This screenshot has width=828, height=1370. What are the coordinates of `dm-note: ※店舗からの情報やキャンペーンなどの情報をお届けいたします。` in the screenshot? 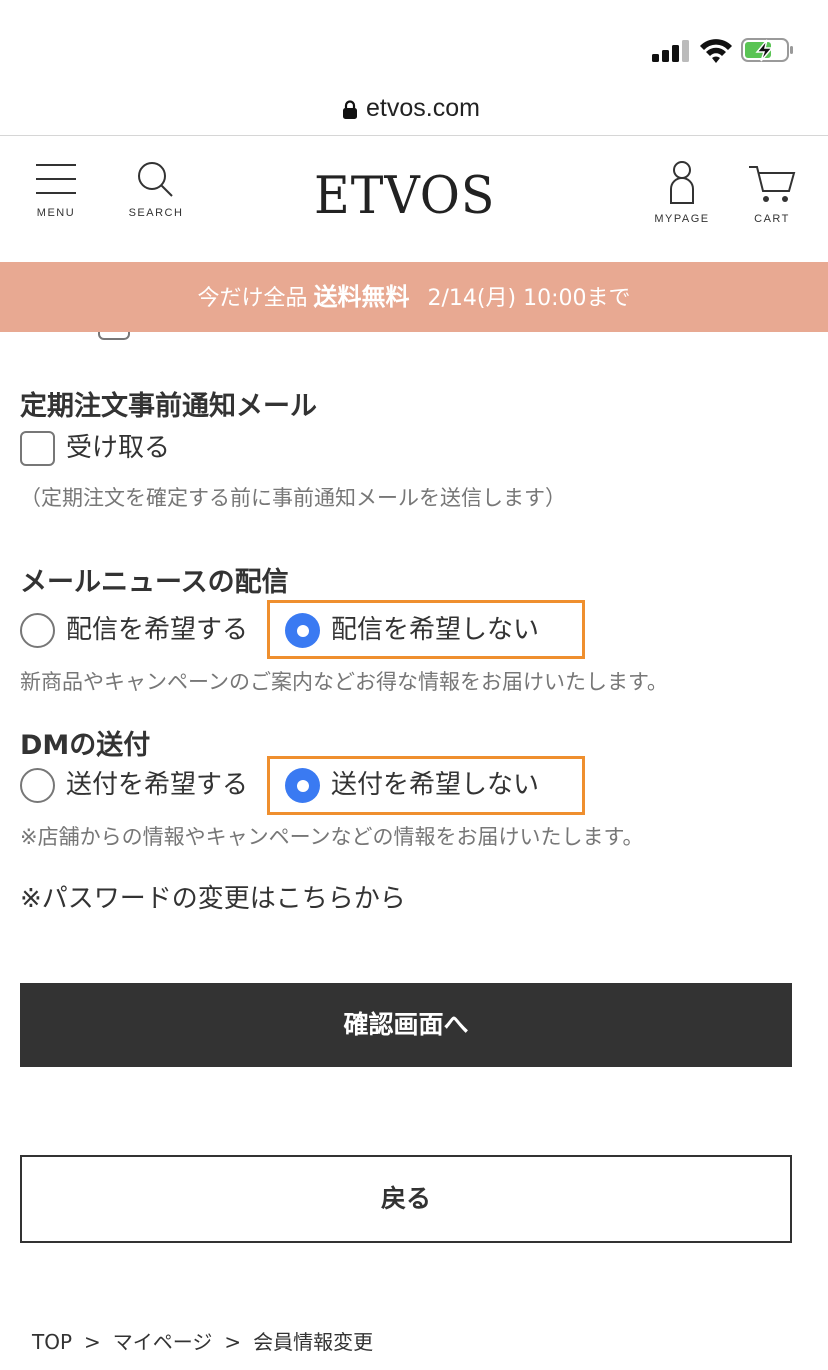 It's located at (332, 837).